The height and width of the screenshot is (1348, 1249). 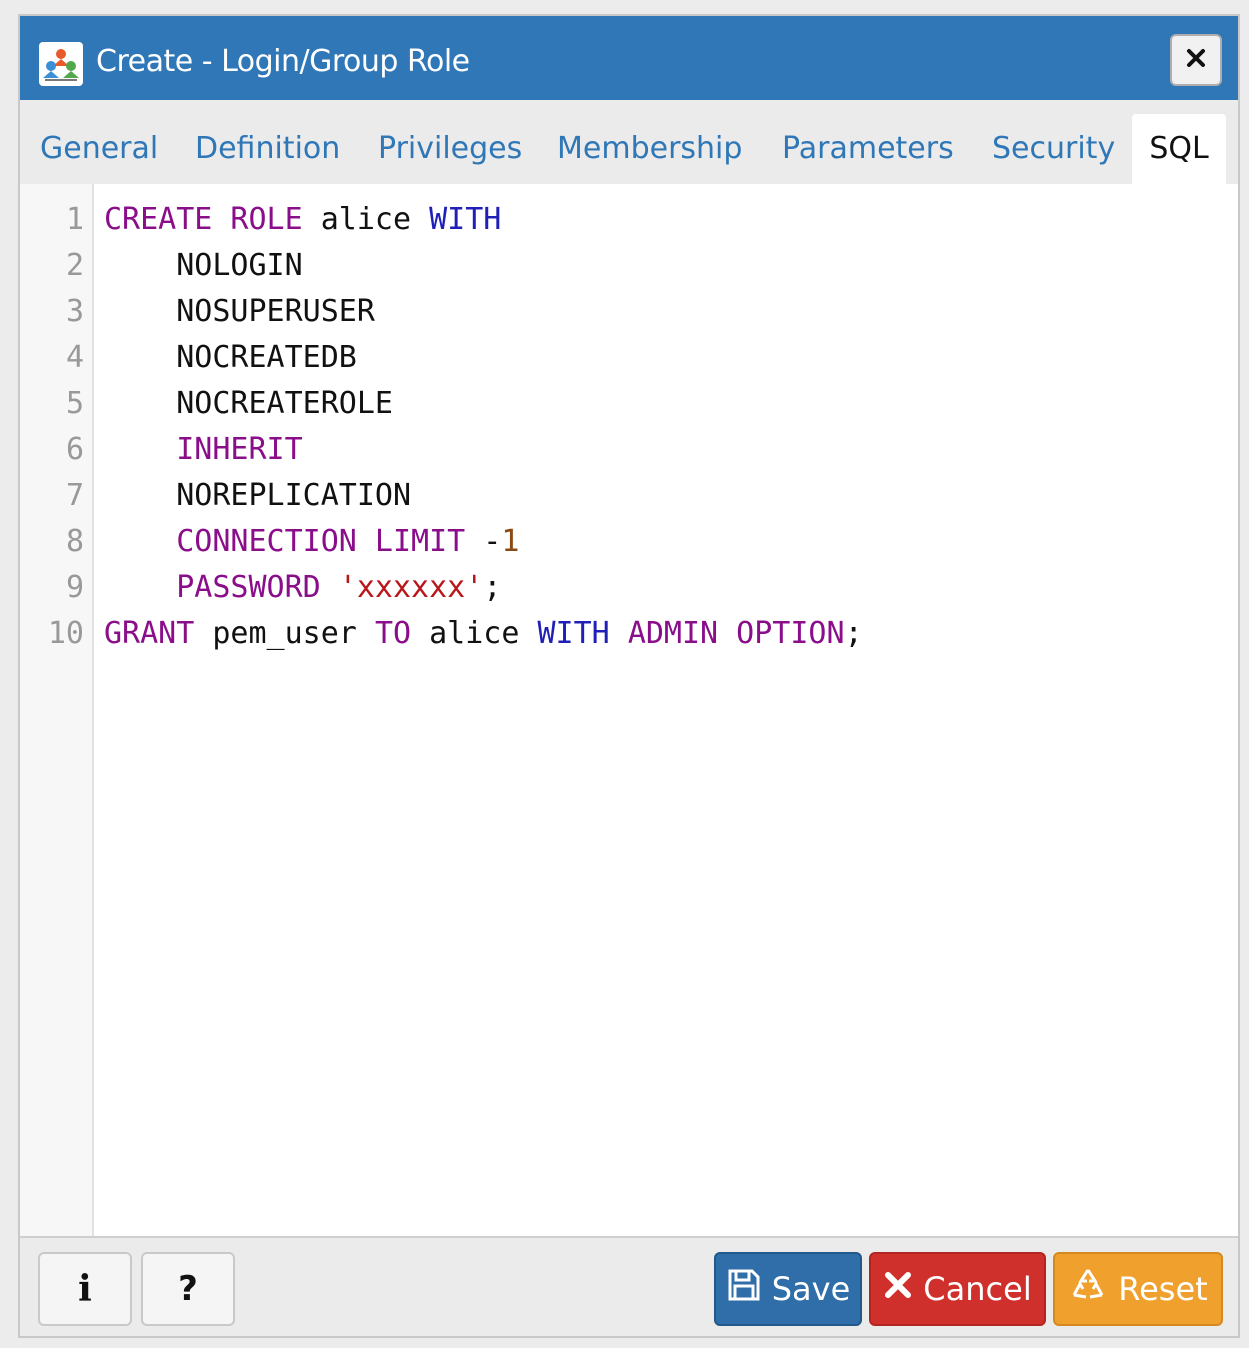 What do you see at coordinates (99, 149) in the screenshot?
I see `tab-general: General` at bounding box center [99, 149].